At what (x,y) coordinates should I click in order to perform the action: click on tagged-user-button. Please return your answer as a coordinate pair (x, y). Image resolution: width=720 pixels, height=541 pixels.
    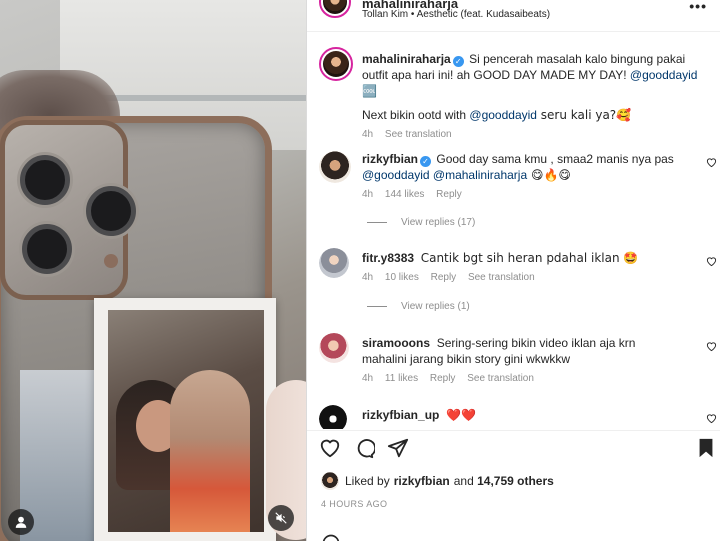
    Looking at the image, I should click on (21, 522).